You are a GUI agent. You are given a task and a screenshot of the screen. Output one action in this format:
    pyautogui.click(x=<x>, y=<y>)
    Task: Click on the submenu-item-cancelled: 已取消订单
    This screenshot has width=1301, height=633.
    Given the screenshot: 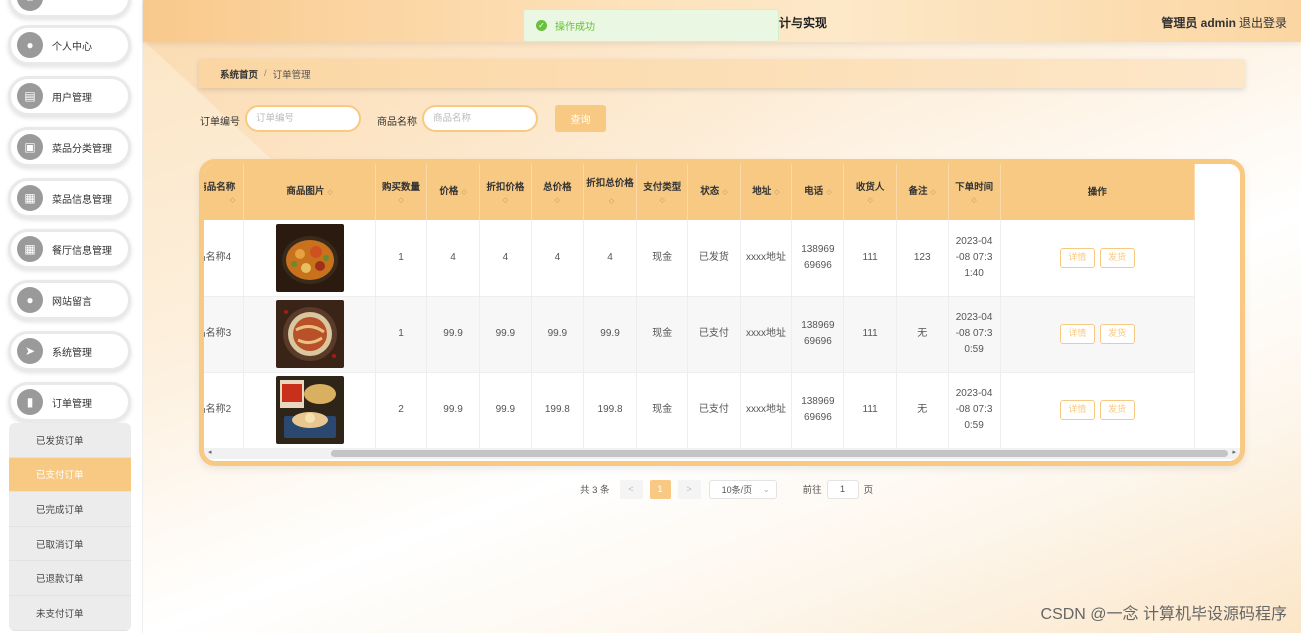 What is the action you would take?
    pyautogui.click(x=70, y=544)
    